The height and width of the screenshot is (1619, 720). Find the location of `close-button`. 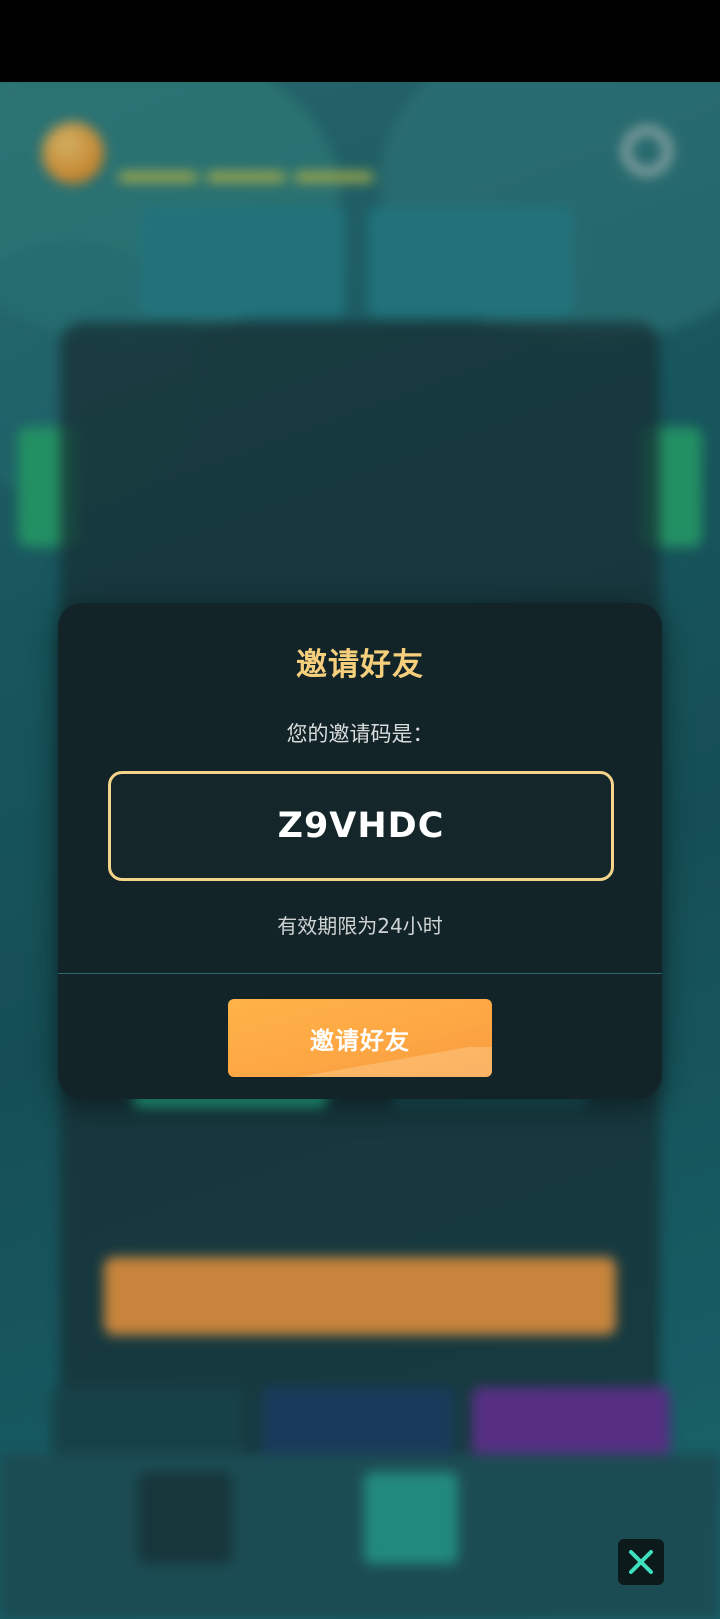

close-button is located at coordinates (641, 1562).